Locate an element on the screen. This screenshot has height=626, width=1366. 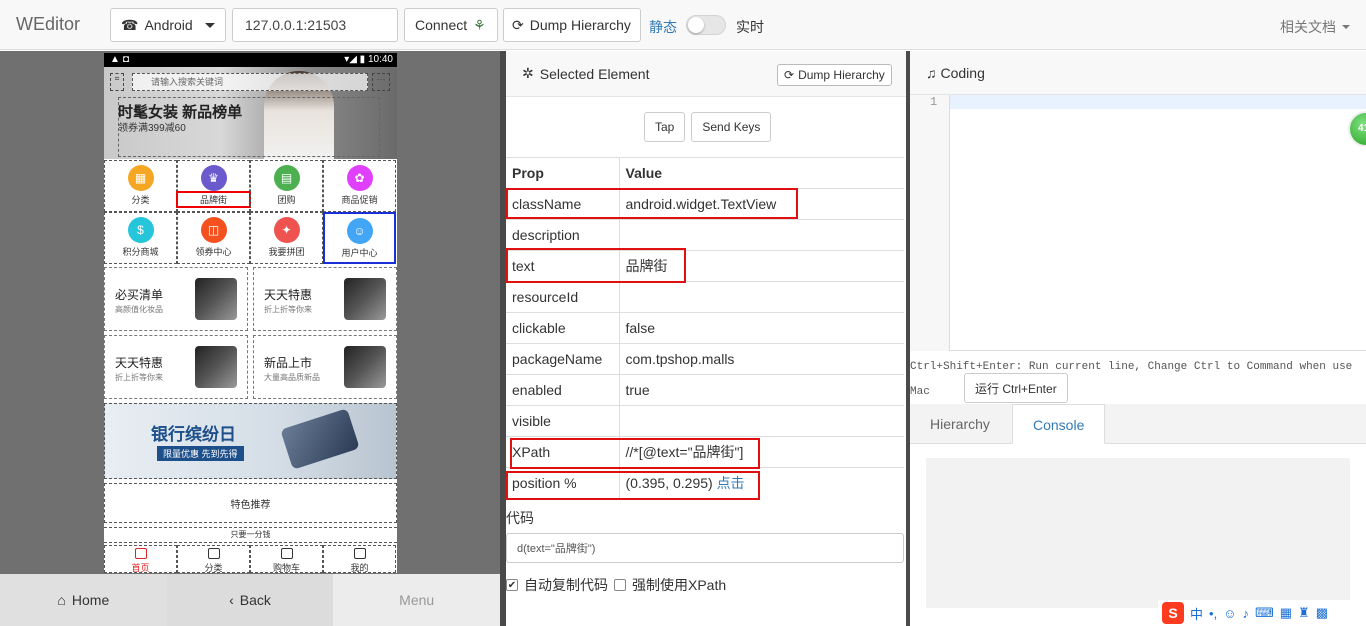
emoji-icon: ☺ is located at coordinates (1229, 613).